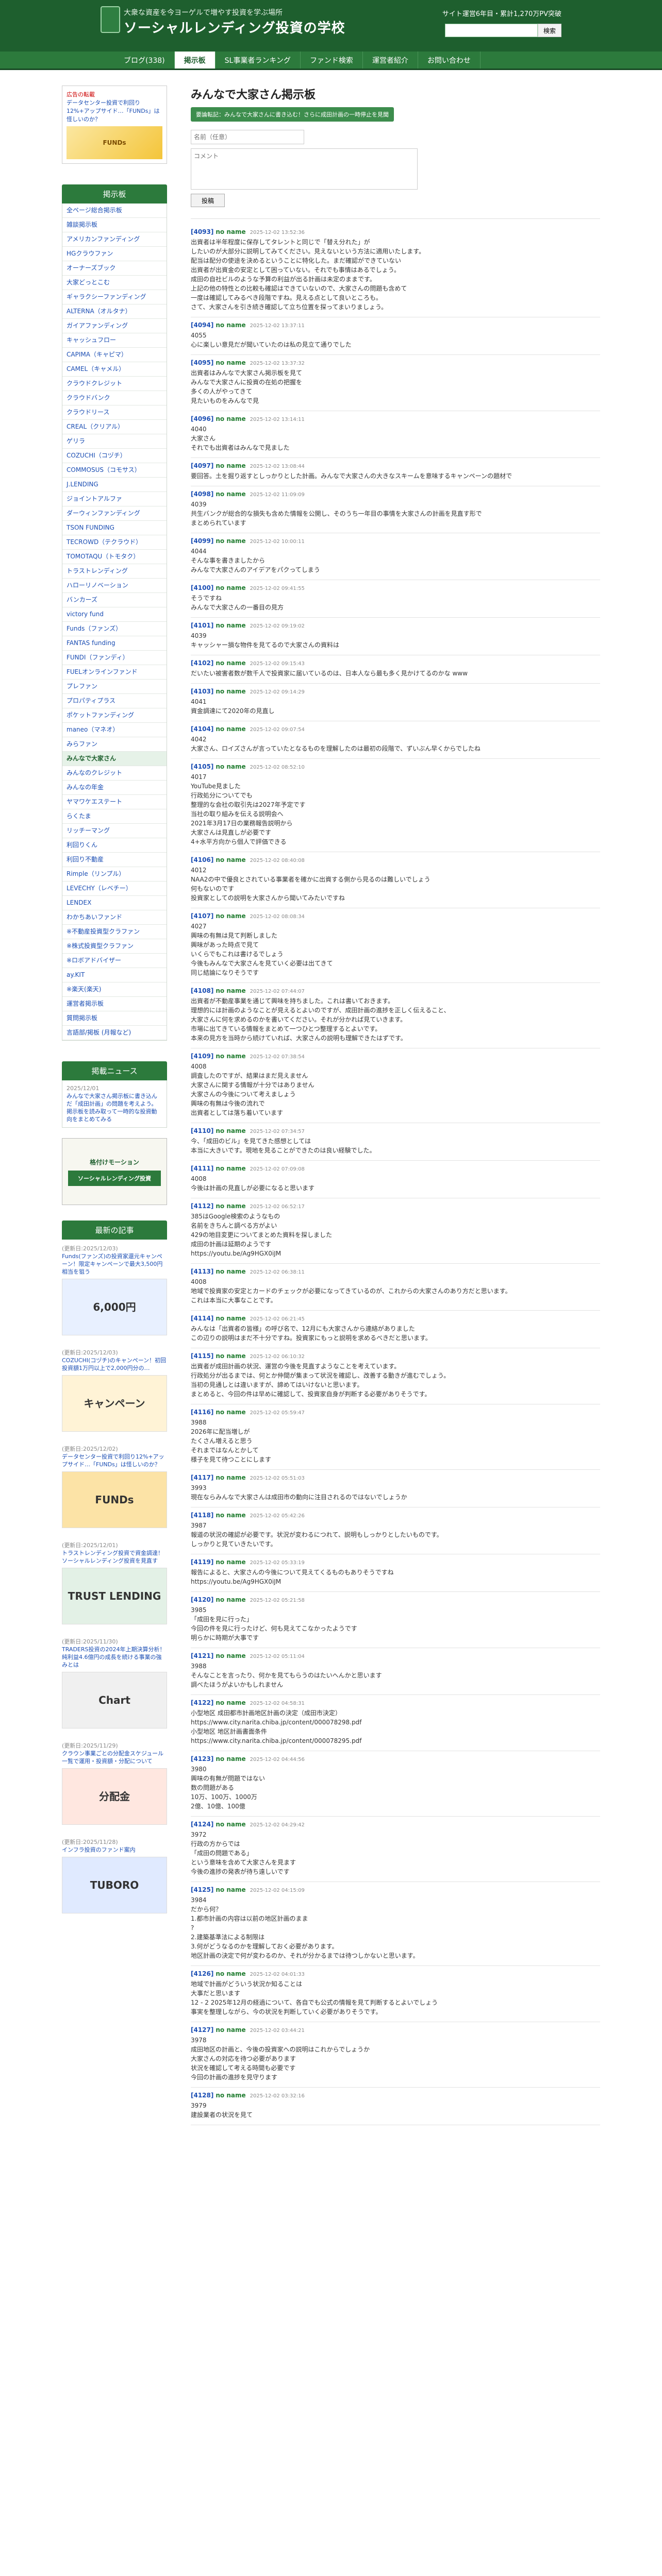  What do you see at coordinates (114, 759) in the screenshot?
I see `sidebar-board-link: みんなで大家さん` at bounding box center [114, 759].